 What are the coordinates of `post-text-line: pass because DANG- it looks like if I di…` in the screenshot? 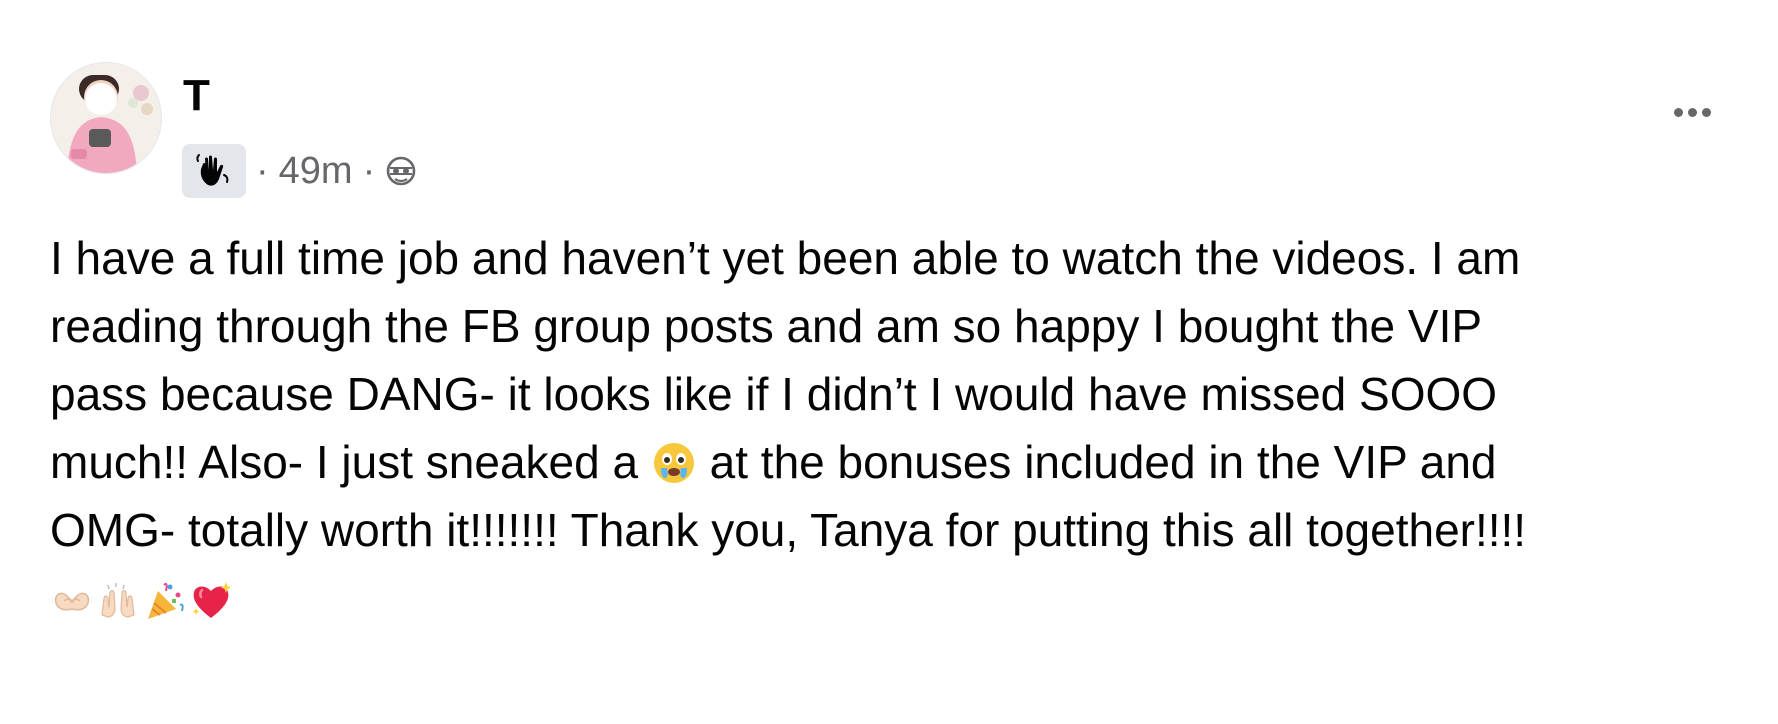 It's located at (774, 394).